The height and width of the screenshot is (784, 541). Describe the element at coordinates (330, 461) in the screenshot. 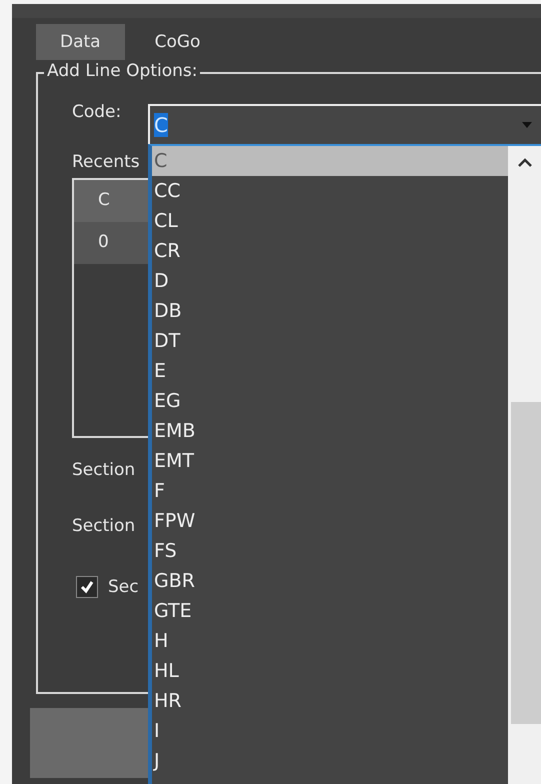

I see `dropdown-item: EMT` at that location.